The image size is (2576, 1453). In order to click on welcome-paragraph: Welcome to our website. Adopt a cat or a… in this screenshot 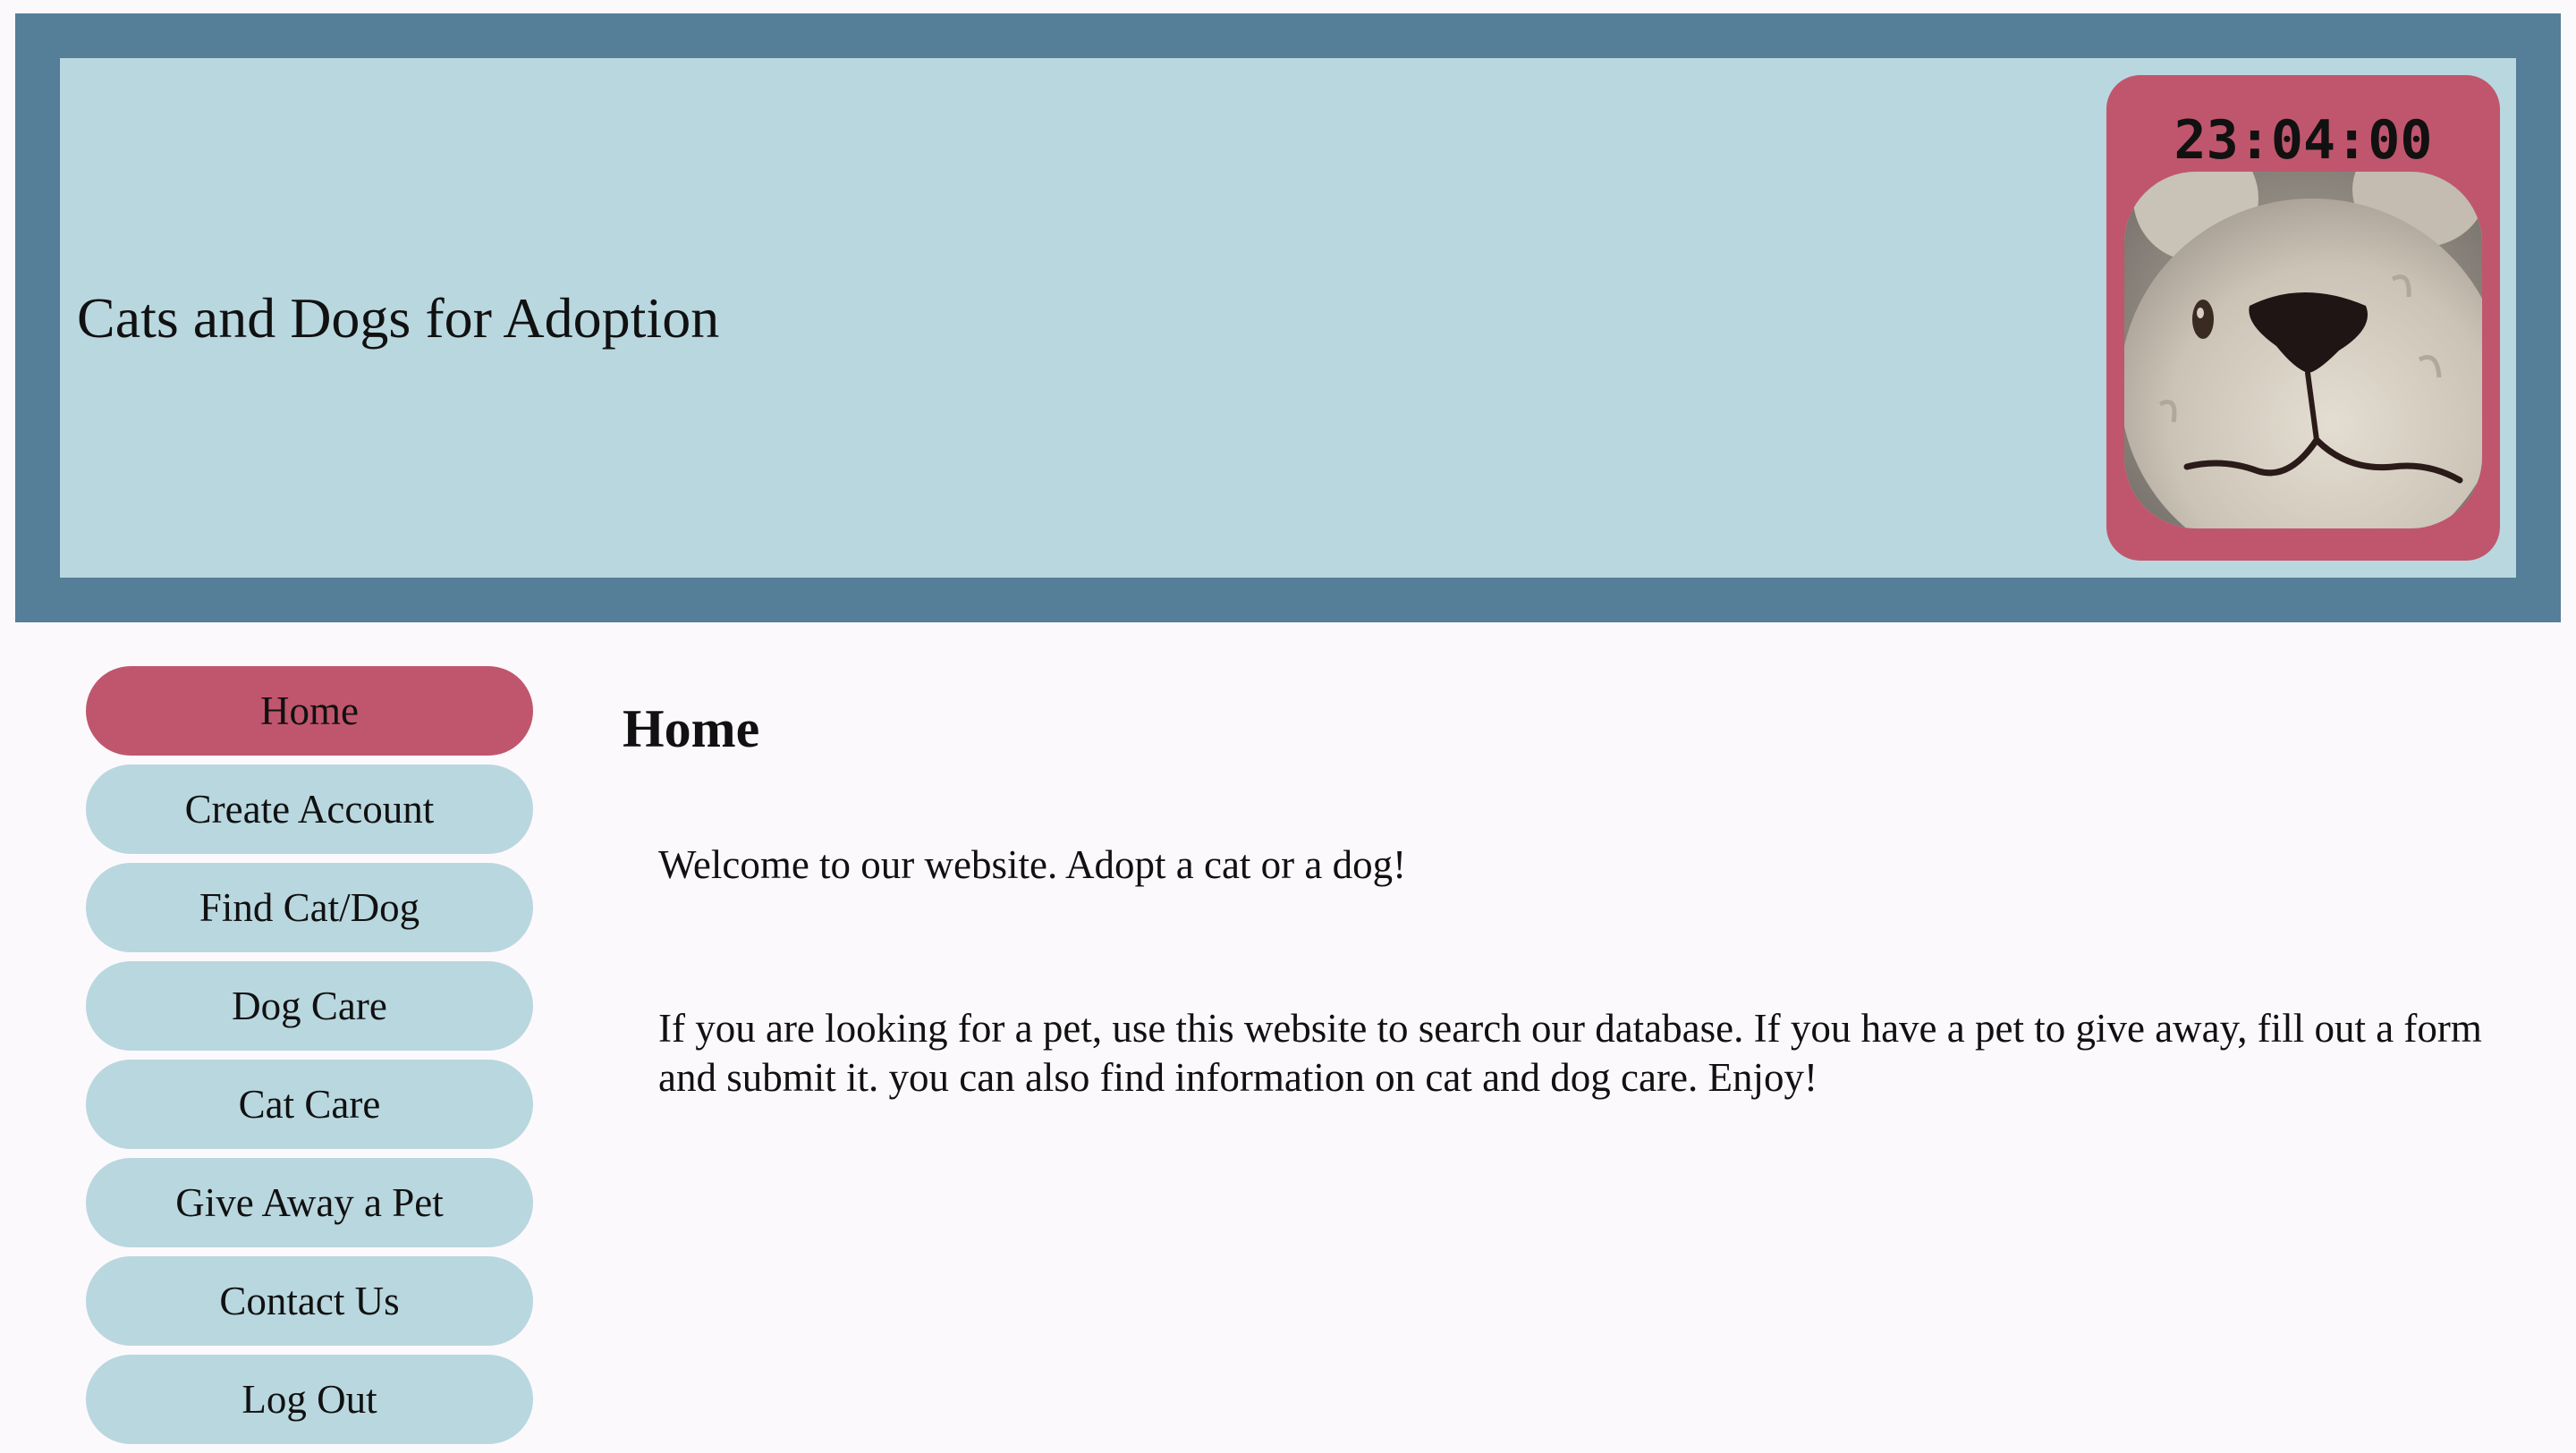, I will do `click(1032, 864)`.